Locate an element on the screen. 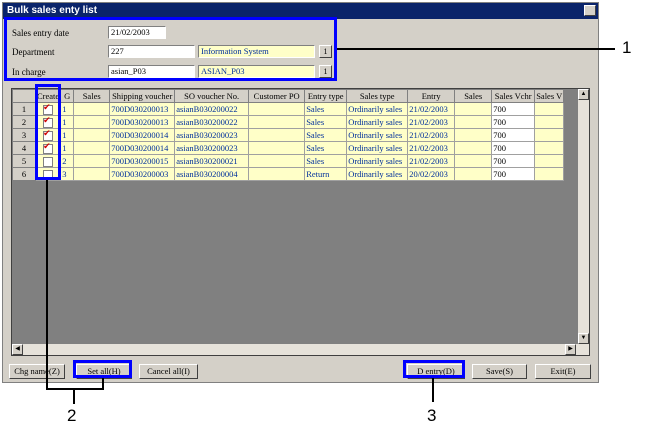 Image resolution: width=647 pixels, height=433 pixels. row-number: 5 is located at coordinates (24, 161).